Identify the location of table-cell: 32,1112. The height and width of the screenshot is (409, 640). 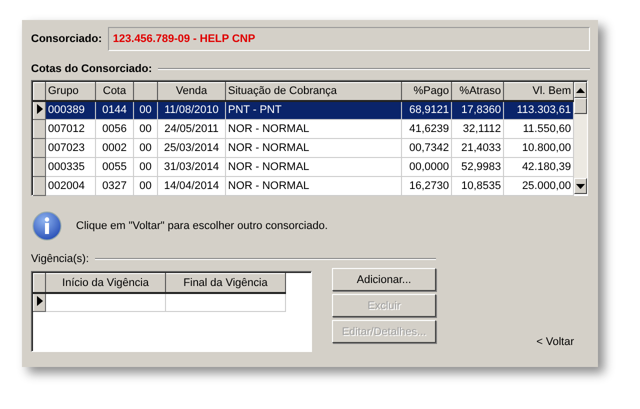
(481, 129).